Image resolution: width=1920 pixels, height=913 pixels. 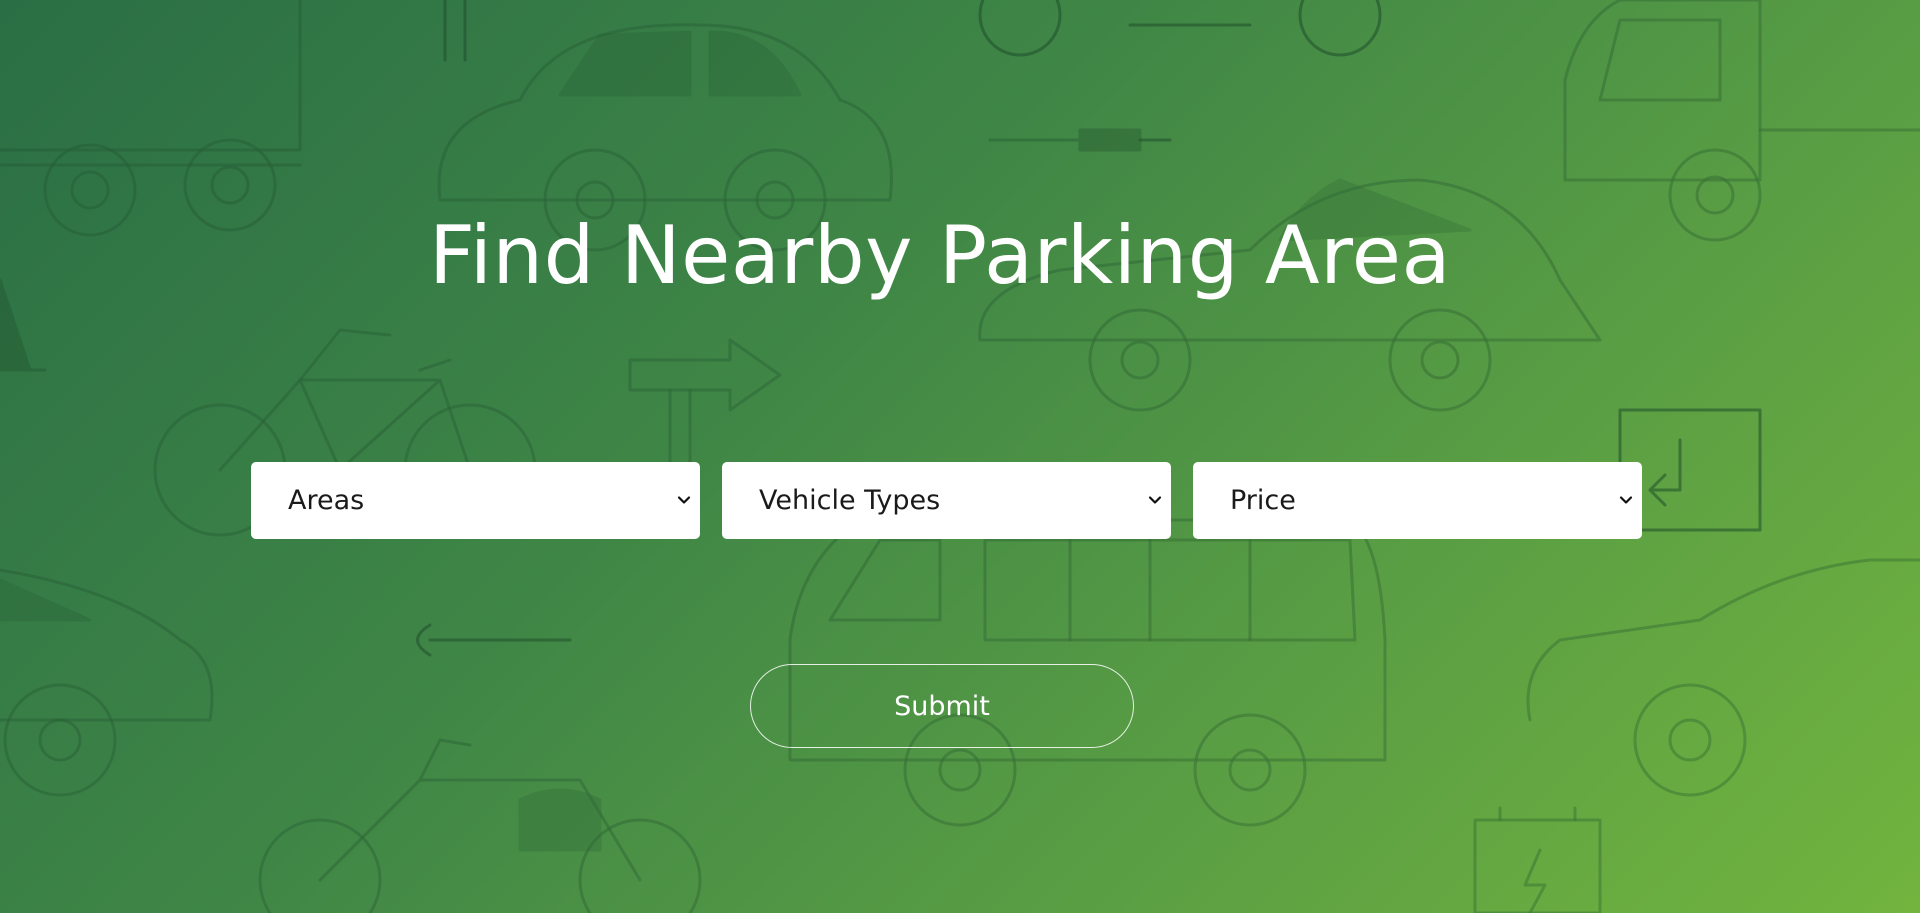 What do you see at coordinates (475, 500) in the screenshot?
I see `areas-select: Areas` at bounding box center [475, 500].